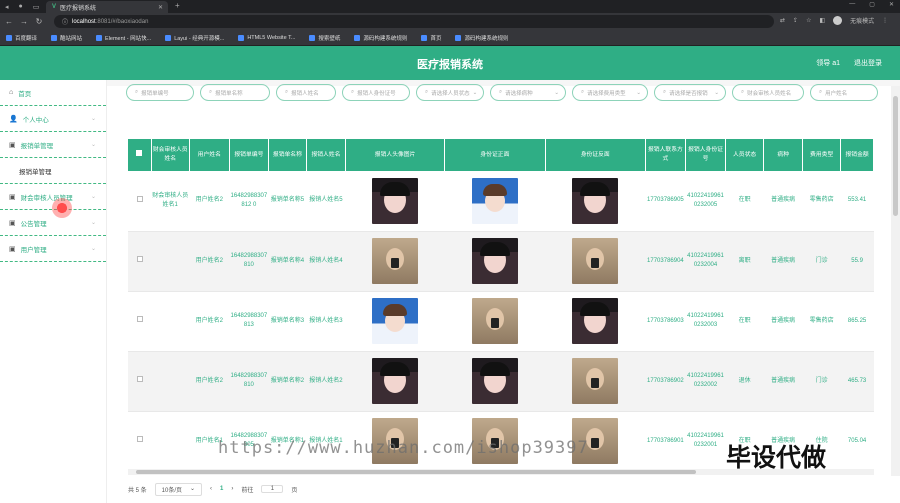  What do you see at coordinates (53, 249) in the screenshot?
I see `sidebar-item: ▣ 用户管理 ⌄` at bounding box center [53, 249].